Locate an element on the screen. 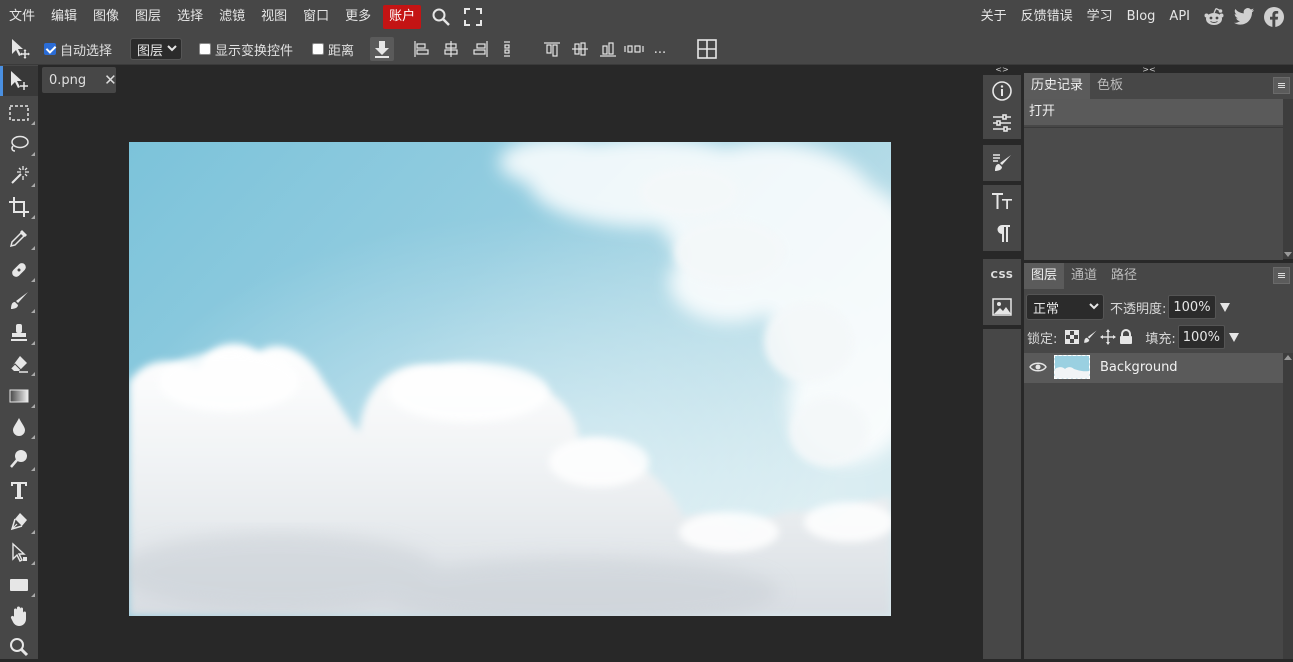 This screenshot has height=662, width=1293. align-left-icon is located at coordinates (421, 49).